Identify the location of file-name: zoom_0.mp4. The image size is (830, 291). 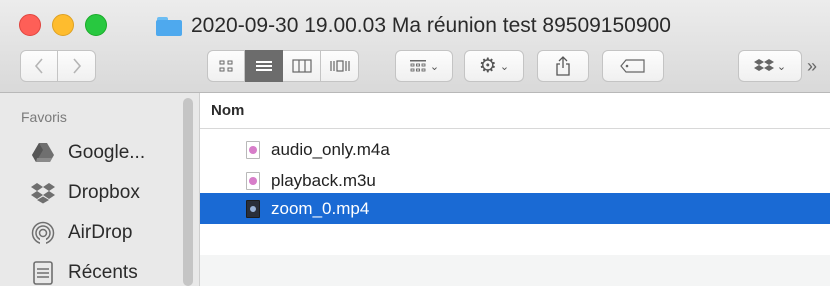
(320, 208).